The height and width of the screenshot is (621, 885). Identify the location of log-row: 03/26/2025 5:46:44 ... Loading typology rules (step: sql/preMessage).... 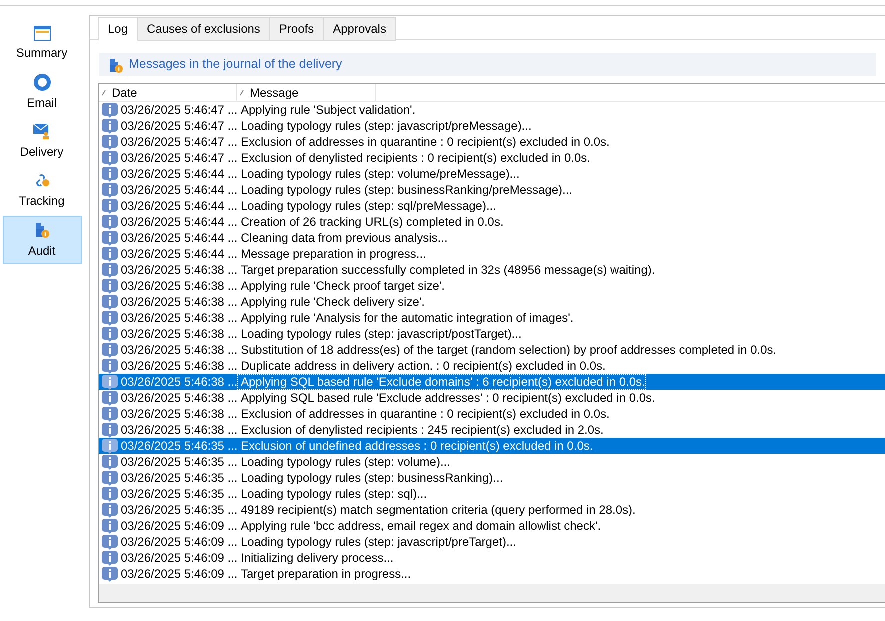
(492, 206).